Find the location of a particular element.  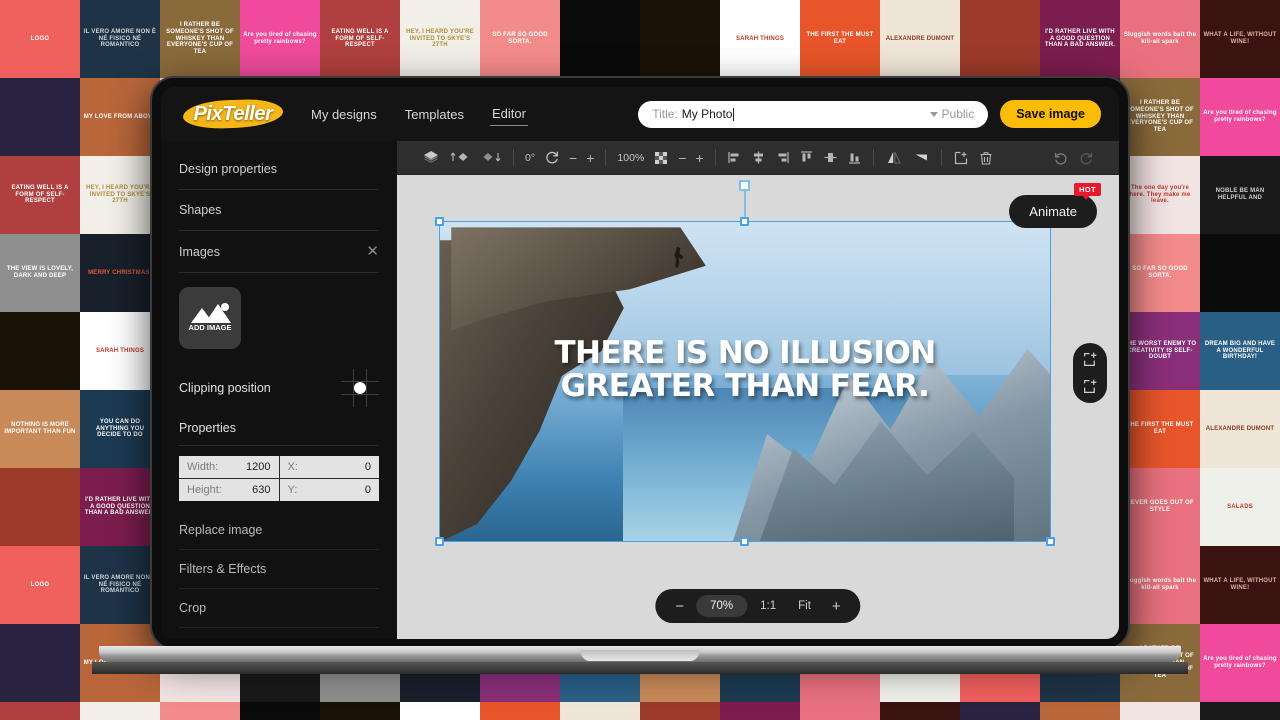

undo-icon is located at coordinates (1061, 158).